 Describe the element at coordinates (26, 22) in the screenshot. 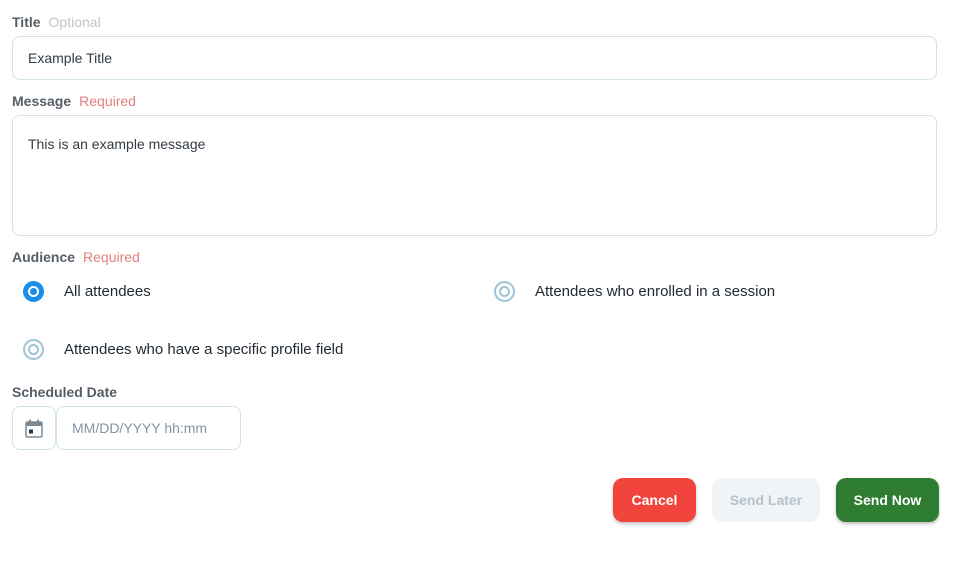

I see `title-label: Title` at that location.